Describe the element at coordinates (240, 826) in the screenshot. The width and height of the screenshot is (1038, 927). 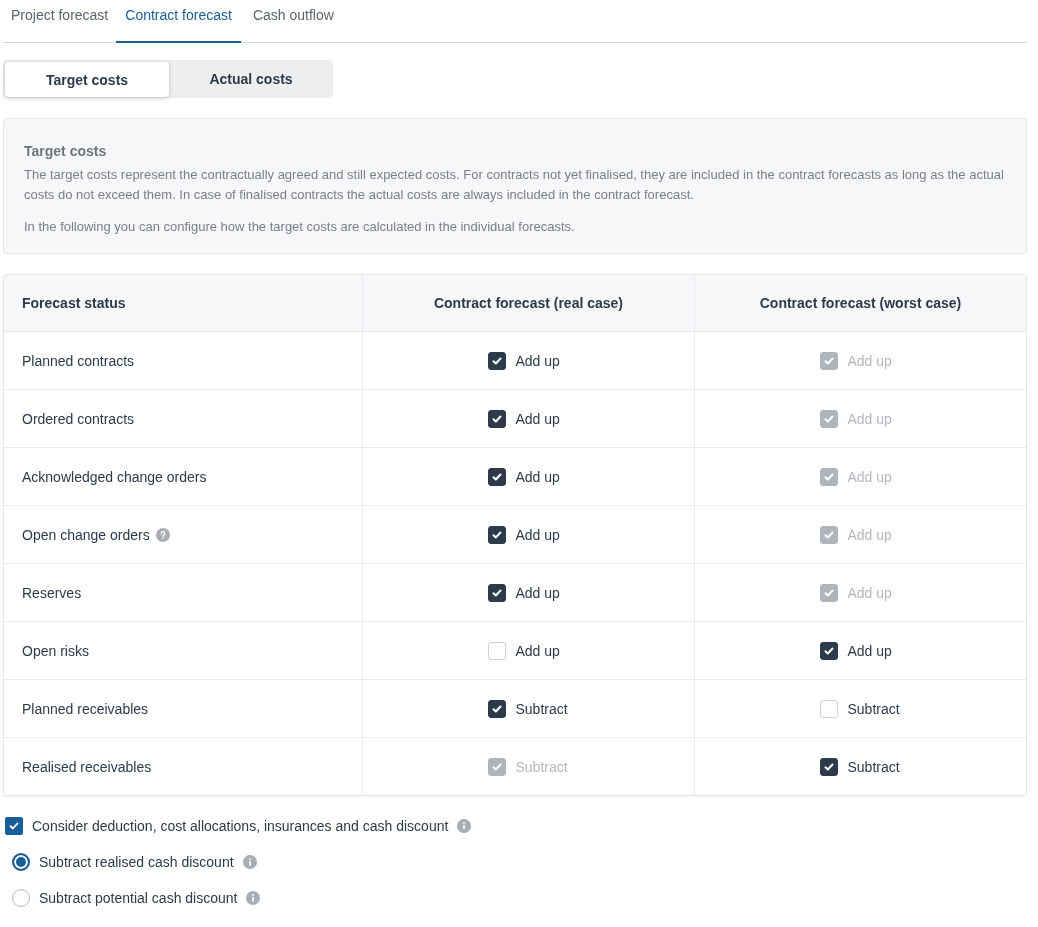
I see `checkbox-label: Consider deduction, cost allocations, insurances and cash discount` at that location.